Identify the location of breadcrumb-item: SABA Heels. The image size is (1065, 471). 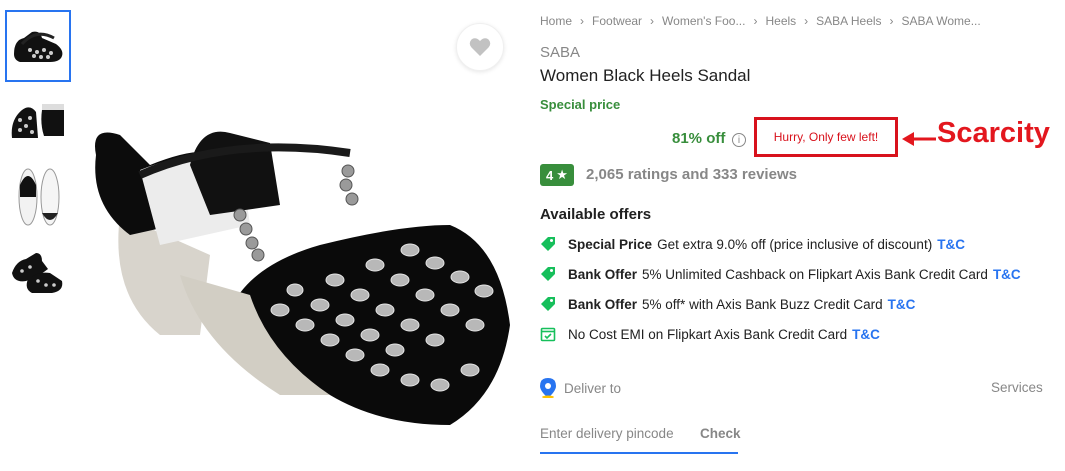
(848, 21).